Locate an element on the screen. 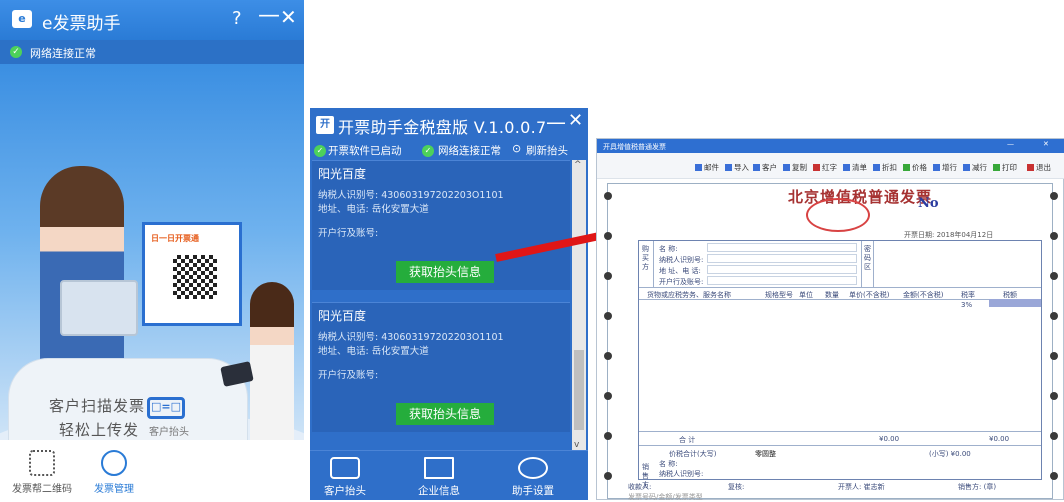  help-icon: ? is located at coordinates (237, 18).